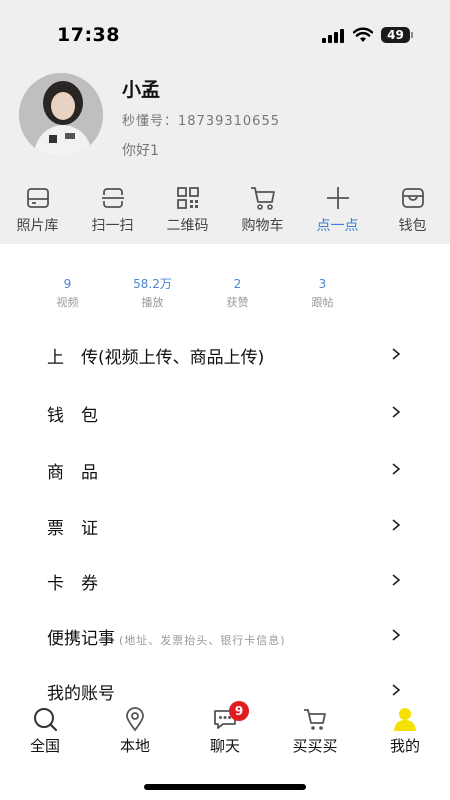  Describe the element at coordinates (225, 412) in the screenshot. I see `menu-item-wallet: 钱 包` at that location.